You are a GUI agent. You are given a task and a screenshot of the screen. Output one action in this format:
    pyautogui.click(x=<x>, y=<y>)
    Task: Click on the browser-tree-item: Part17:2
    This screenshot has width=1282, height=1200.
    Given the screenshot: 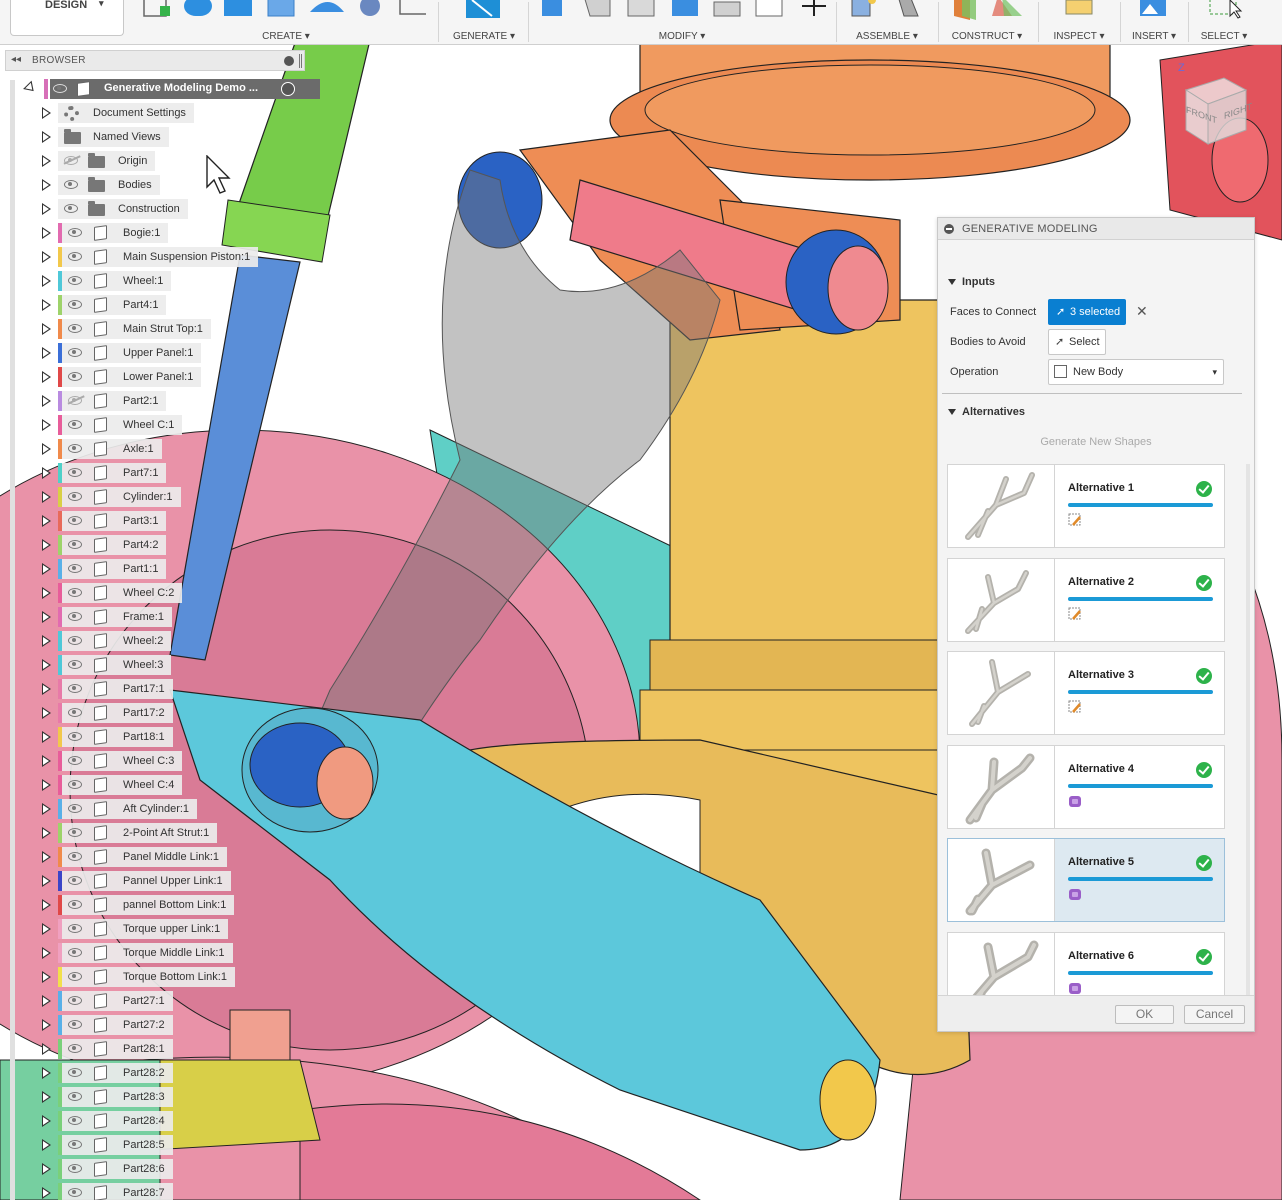 What is the action you would take?
    pyautogui.click(x=168, y=713)
    